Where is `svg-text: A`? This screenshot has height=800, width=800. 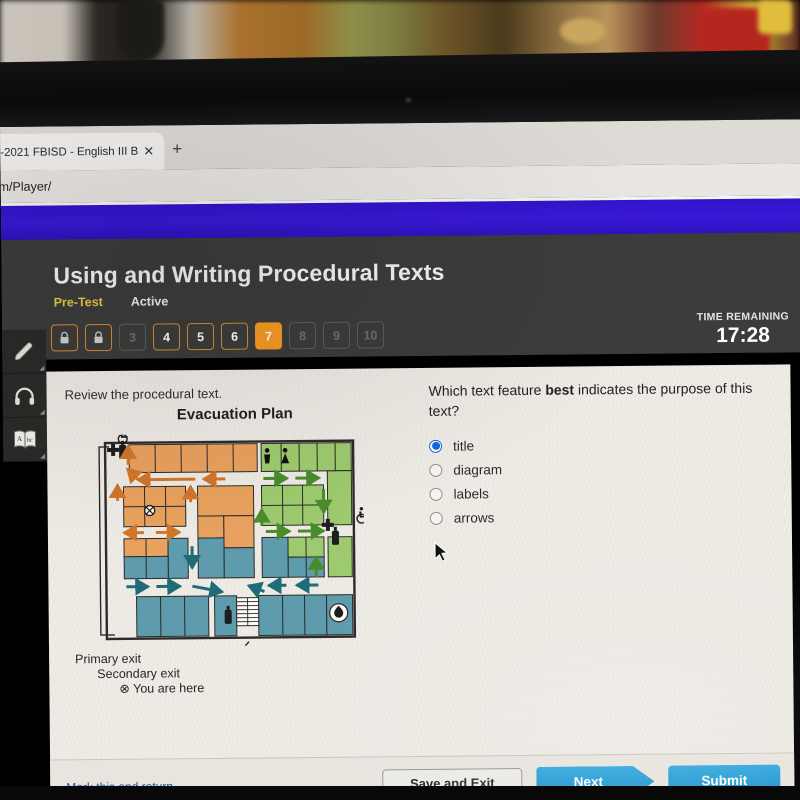
svg-text: A is located at coordinates (19, 438).